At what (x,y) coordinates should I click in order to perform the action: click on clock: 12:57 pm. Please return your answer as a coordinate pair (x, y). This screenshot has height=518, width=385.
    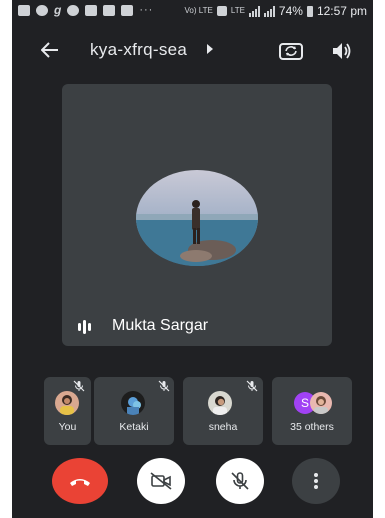
    Looking at the image, I should click on (341, 11).